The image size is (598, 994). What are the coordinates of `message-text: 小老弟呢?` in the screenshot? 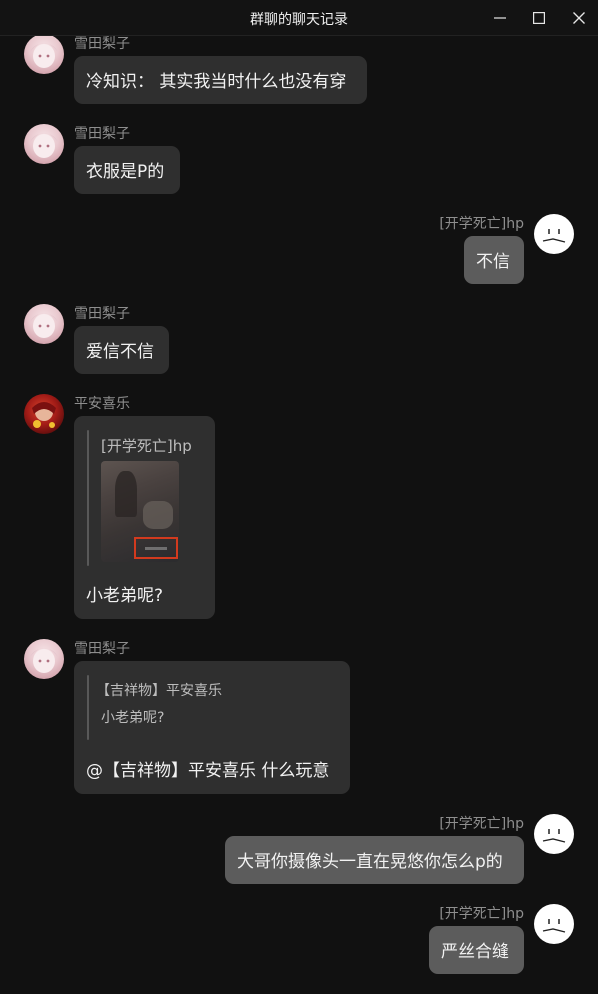 It's located at (125, 596).